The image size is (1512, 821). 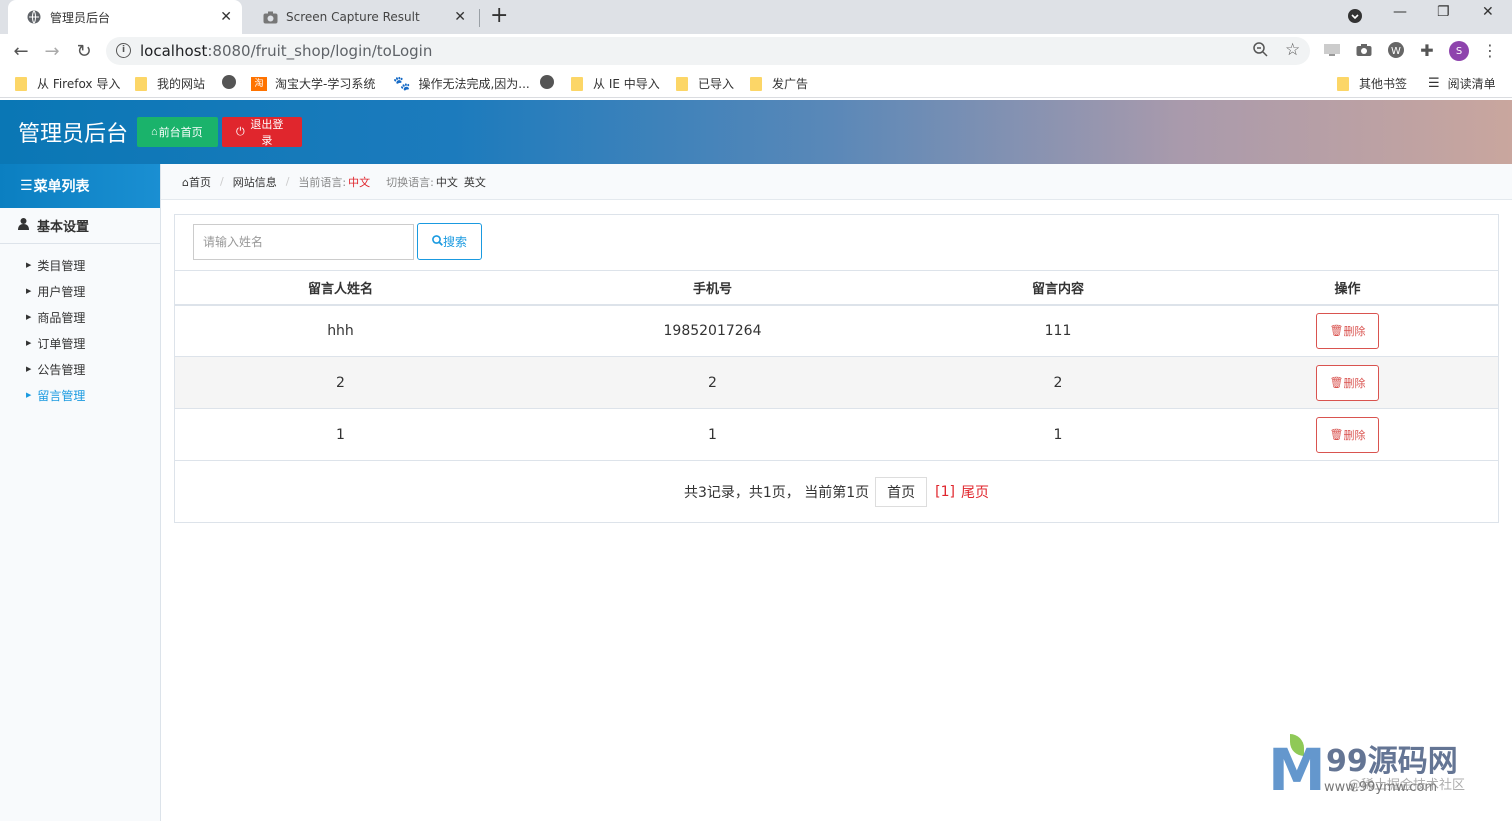 I want to click on sidebar-group-basic-settings: 基本设置, so click(x=80, y=226).